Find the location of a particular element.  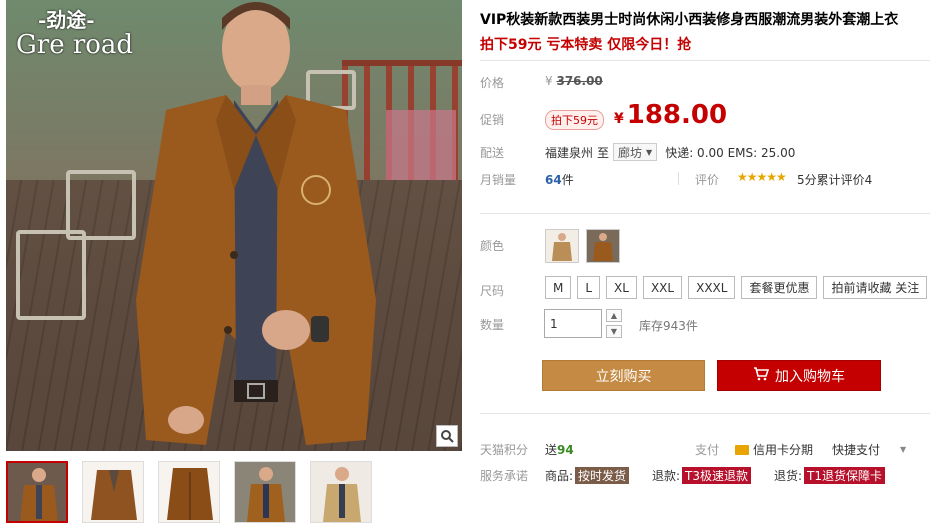

shipping-info: 福建泉州 至 廊坊 ▼ 快递: 0.00 EMS: 25.00 is located at coordinates (670, 152).